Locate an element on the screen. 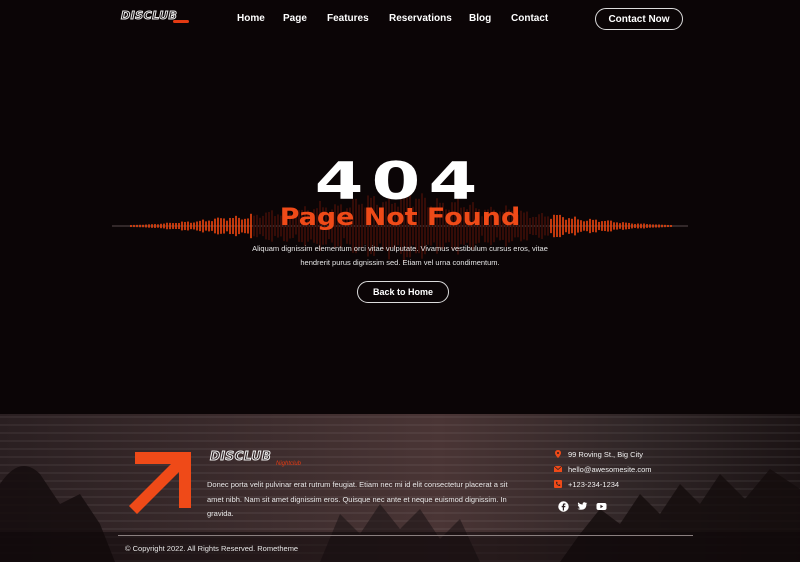 The image size is (800, 562). contact-email: hello@awesomesite.com is located at coordinates (602, 469).